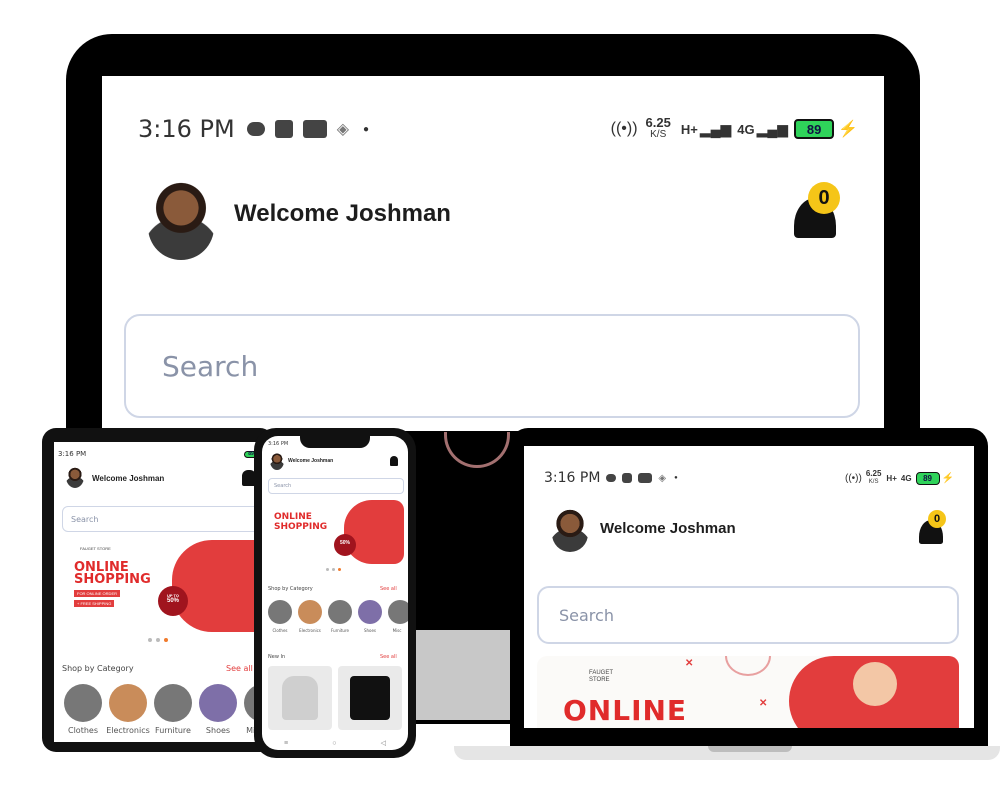 Image resolution: width=1000 pixels, height=800 pixels. Describe the element at coordinates (286, 743) in the screenshot. I see `menu-icon: ≡` at that location.